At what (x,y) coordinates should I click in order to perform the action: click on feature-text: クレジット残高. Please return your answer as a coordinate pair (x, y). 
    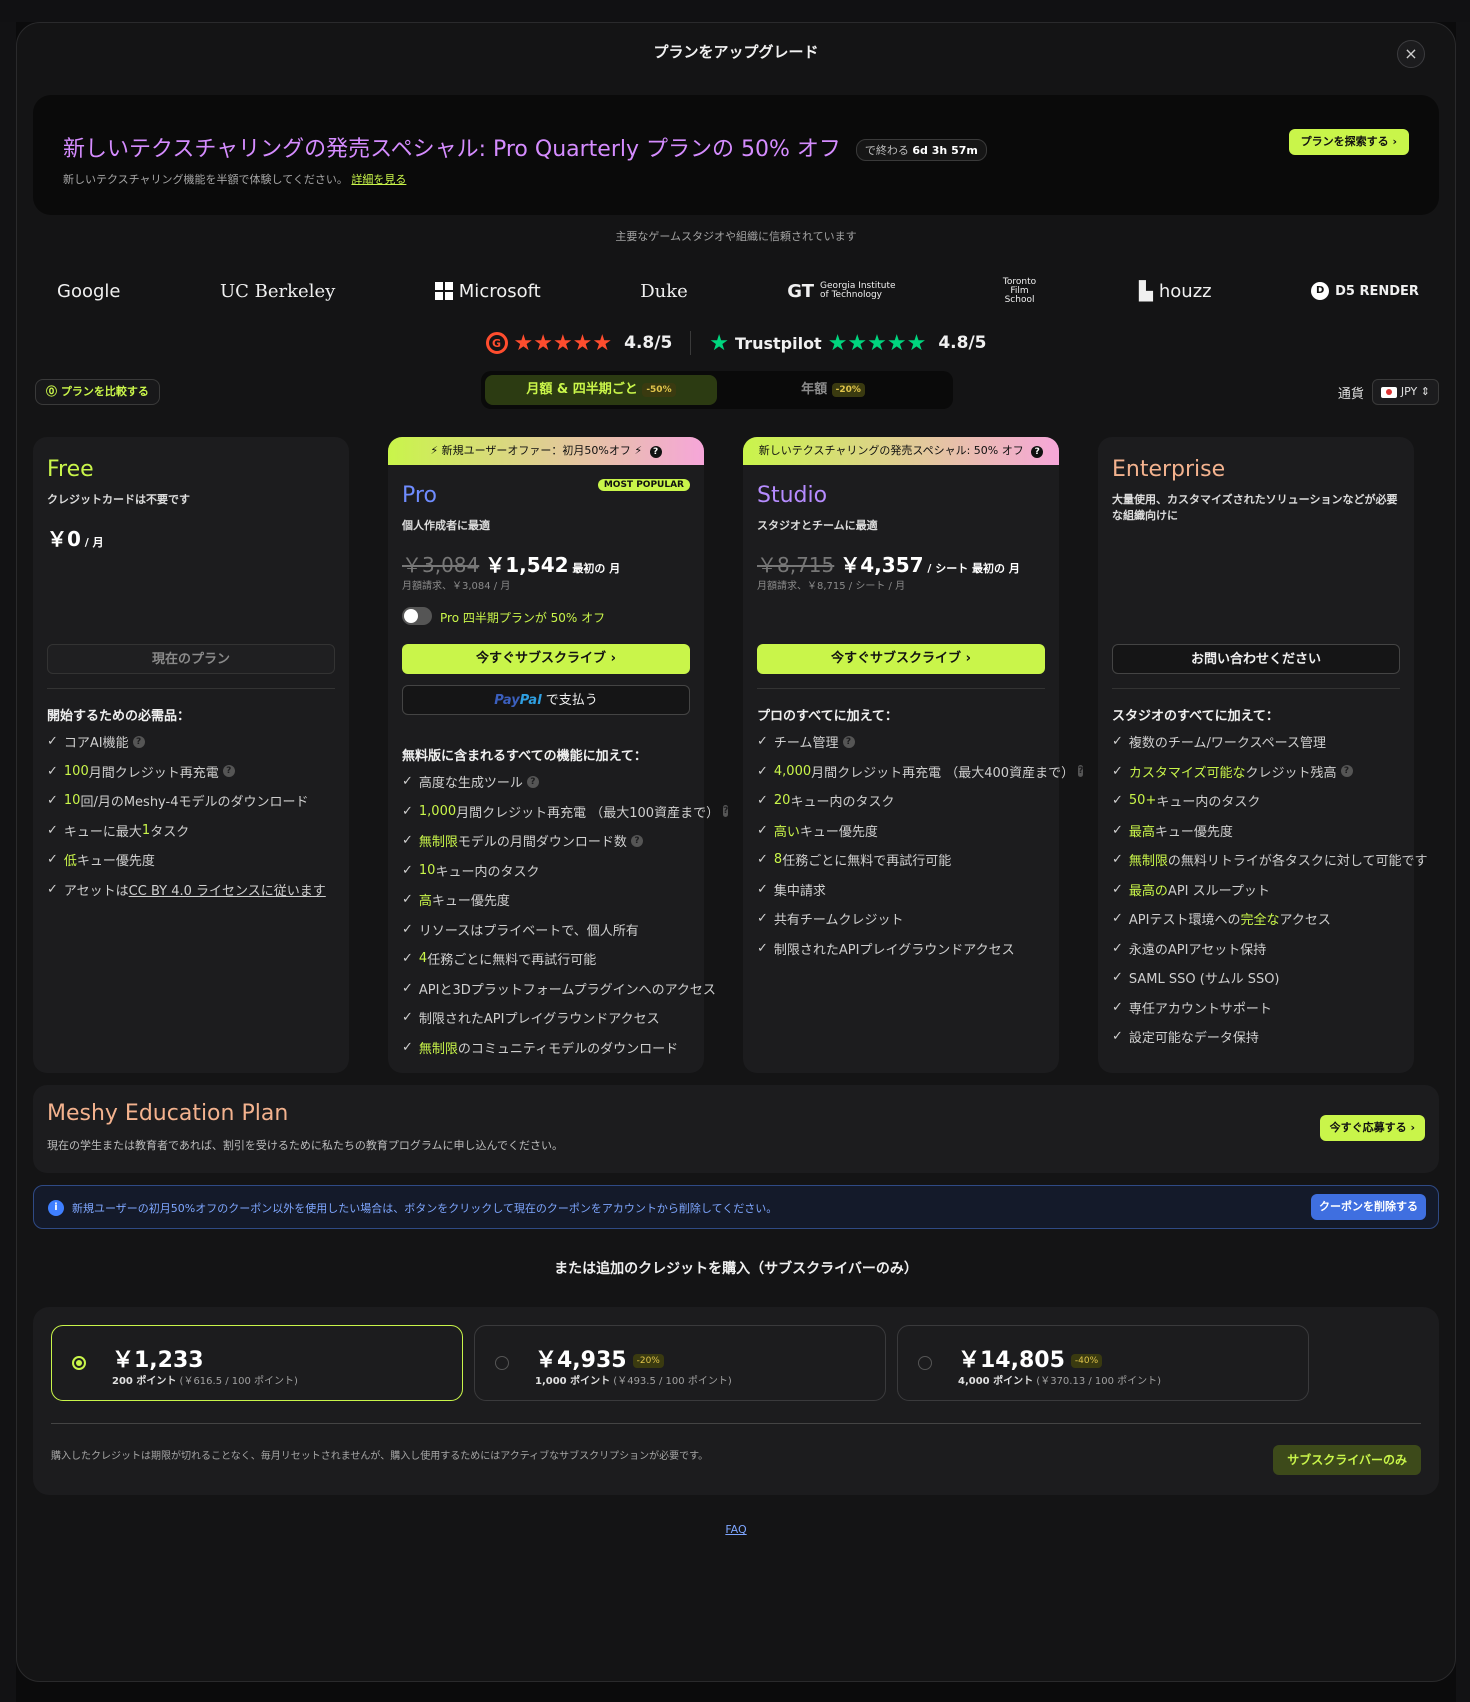
    Looking at the image, I should click on (1291, 773).